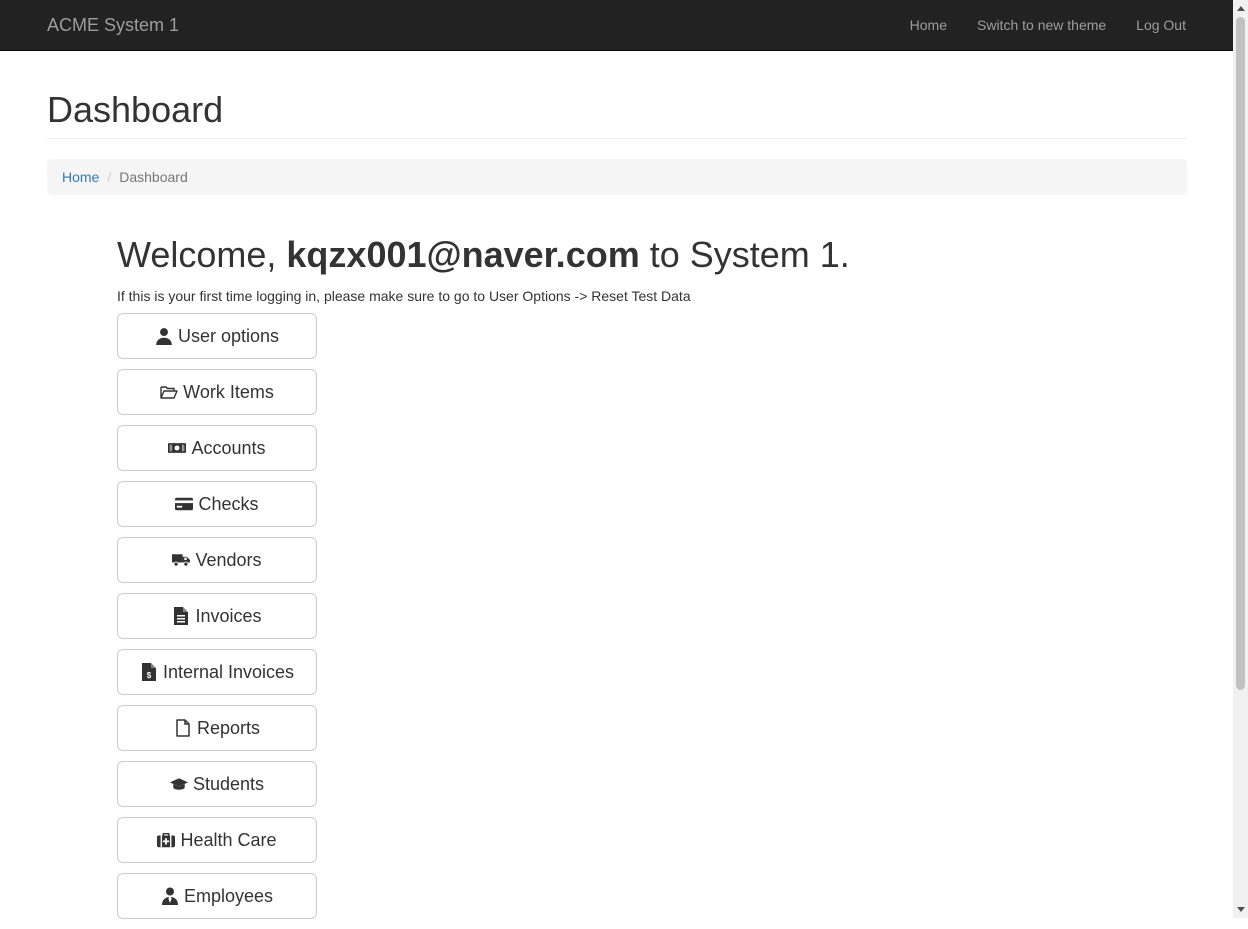 The height and width of the screenshot is (929, 1248). I want to click on truck-icon, so click(181, 560).